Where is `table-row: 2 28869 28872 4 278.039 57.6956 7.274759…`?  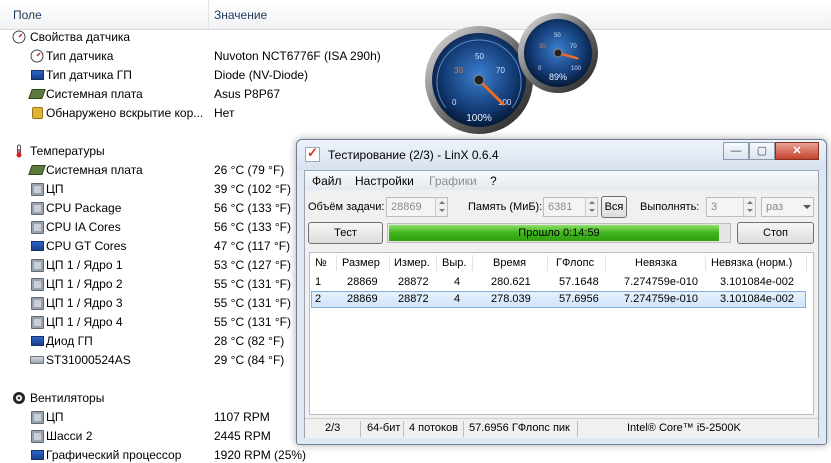 table-row: 2 28869 28872 4 278.039 57.6956 7.274759… is located at coordinates (558, 299).